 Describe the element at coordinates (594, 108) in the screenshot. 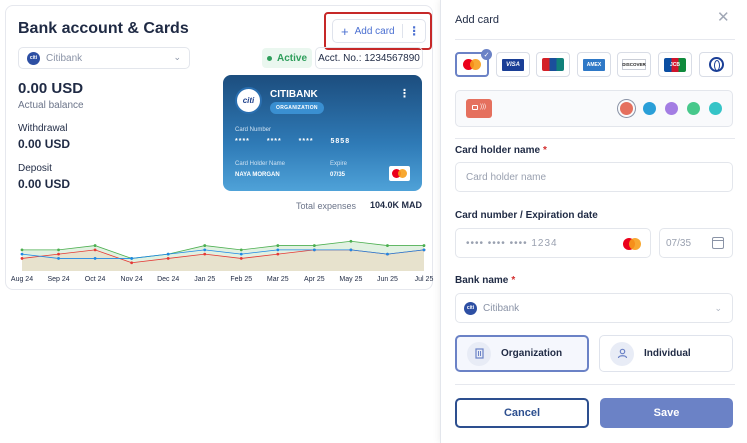

I see `card-color-picker: )))` at that location.